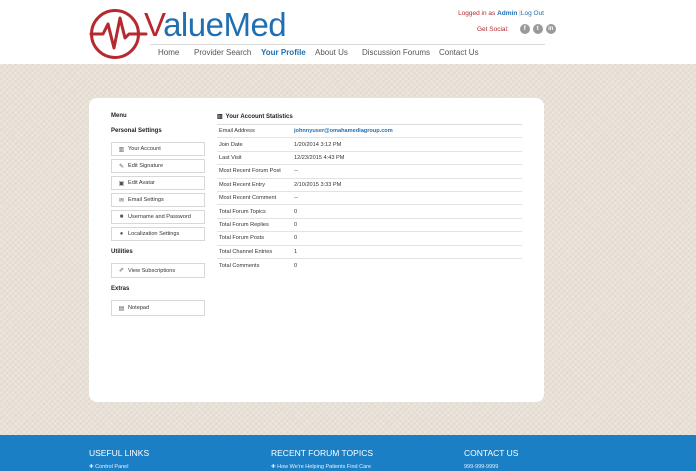 Image resolution: width=696 pixels, height=471 pixels. I want to click on stat-label: Total Forum Posts, so click(242, 238).